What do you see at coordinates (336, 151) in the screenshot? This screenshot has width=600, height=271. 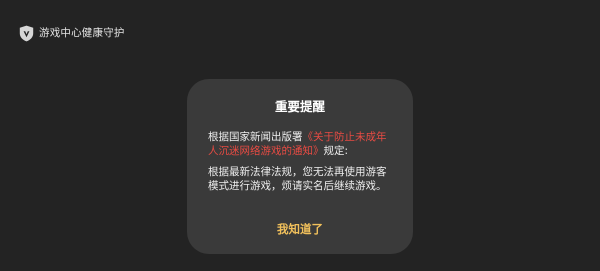 I see `intro-suffix: 规定:` at bounding box center [336, 151].